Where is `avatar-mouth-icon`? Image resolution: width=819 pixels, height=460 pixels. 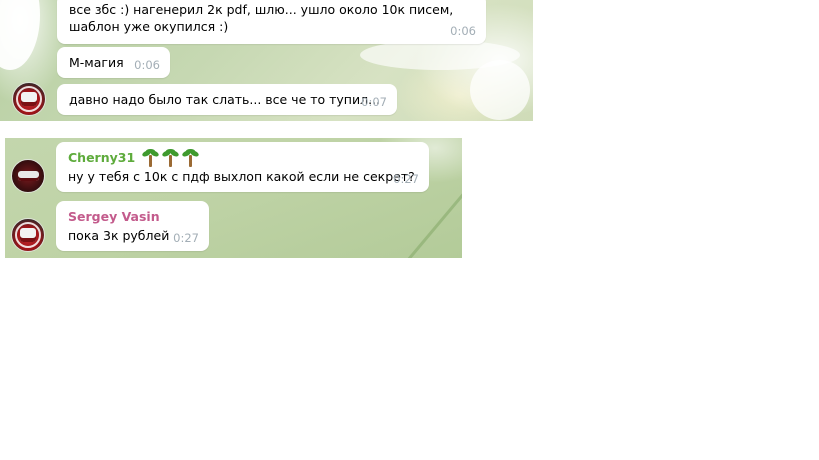
avatar-mouth-icon is located at coordinates (28, 176).